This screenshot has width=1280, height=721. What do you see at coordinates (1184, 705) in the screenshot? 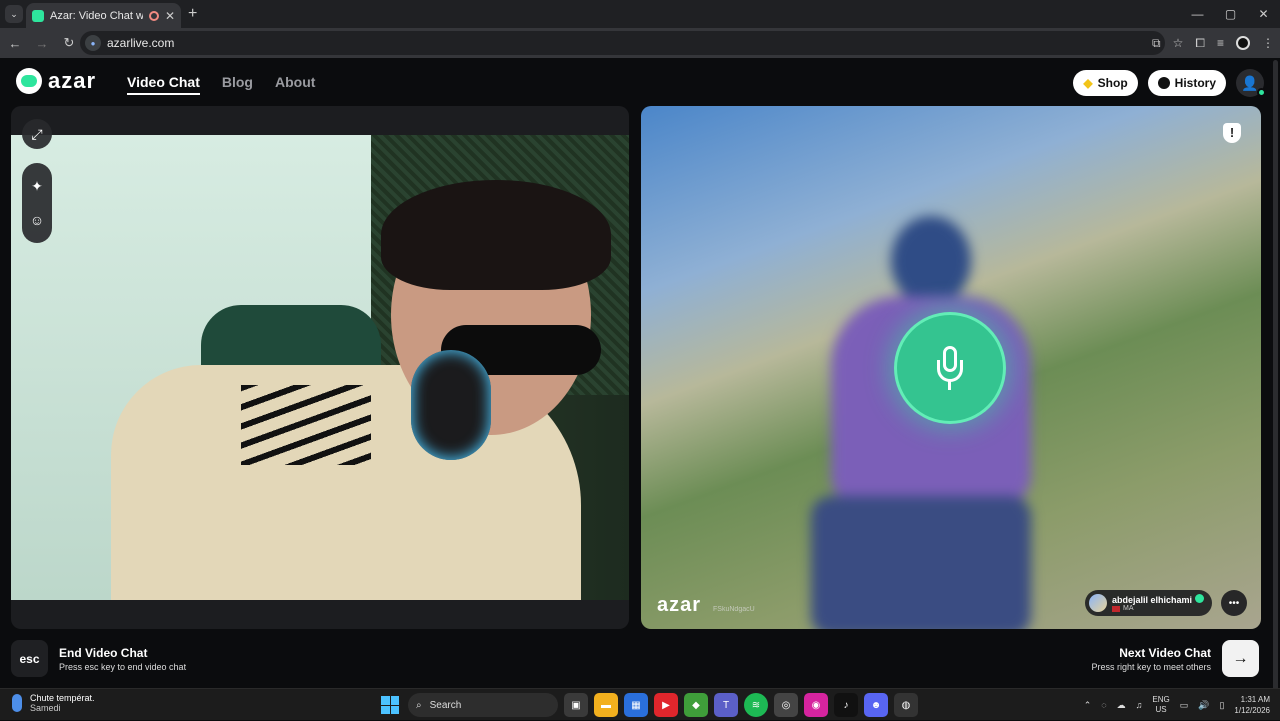
I see `network-icon: ▭` at bounding box center [1184, 705].